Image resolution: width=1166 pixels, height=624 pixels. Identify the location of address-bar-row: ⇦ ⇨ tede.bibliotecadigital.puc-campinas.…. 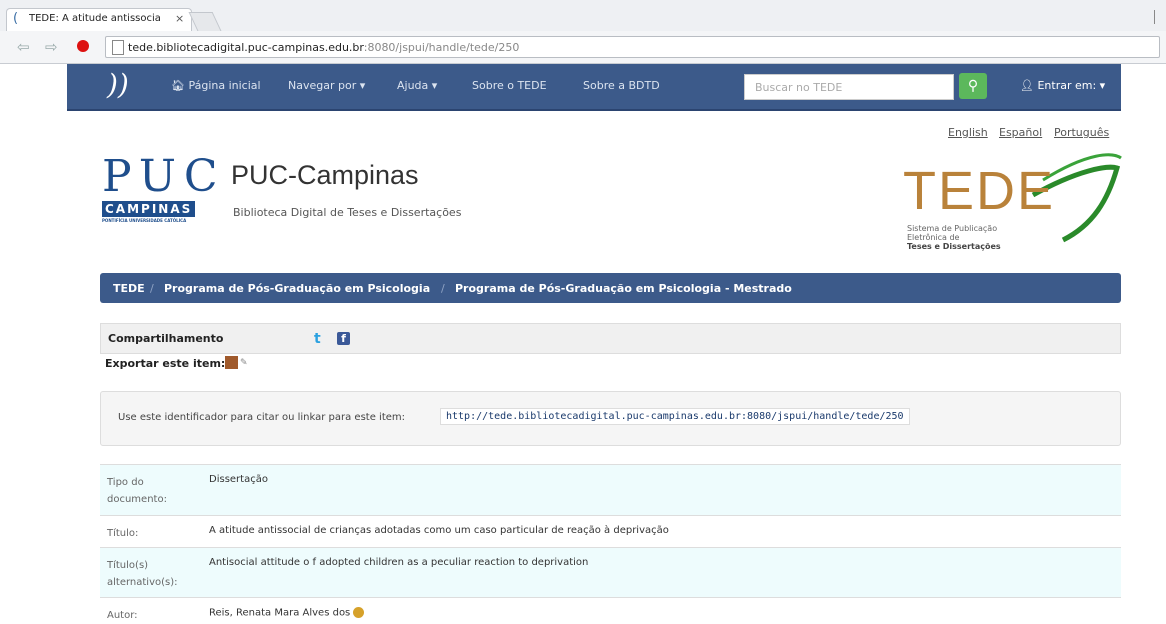
(583, 47).